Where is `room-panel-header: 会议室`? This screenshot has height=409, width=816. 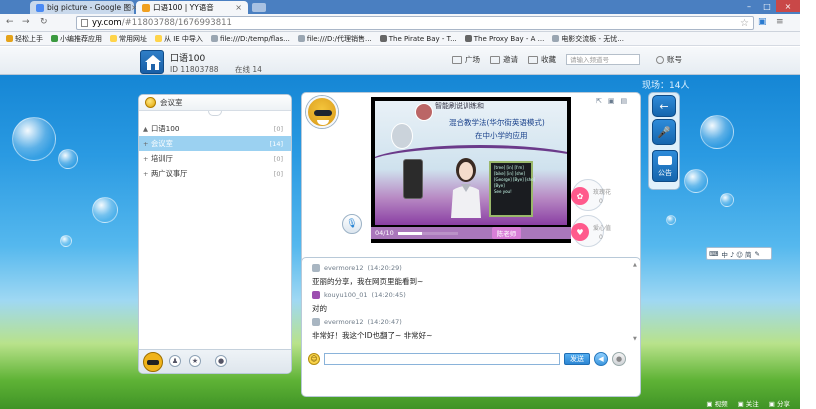 room-panel-header: 会议室 is located at coordinates (215, 103).